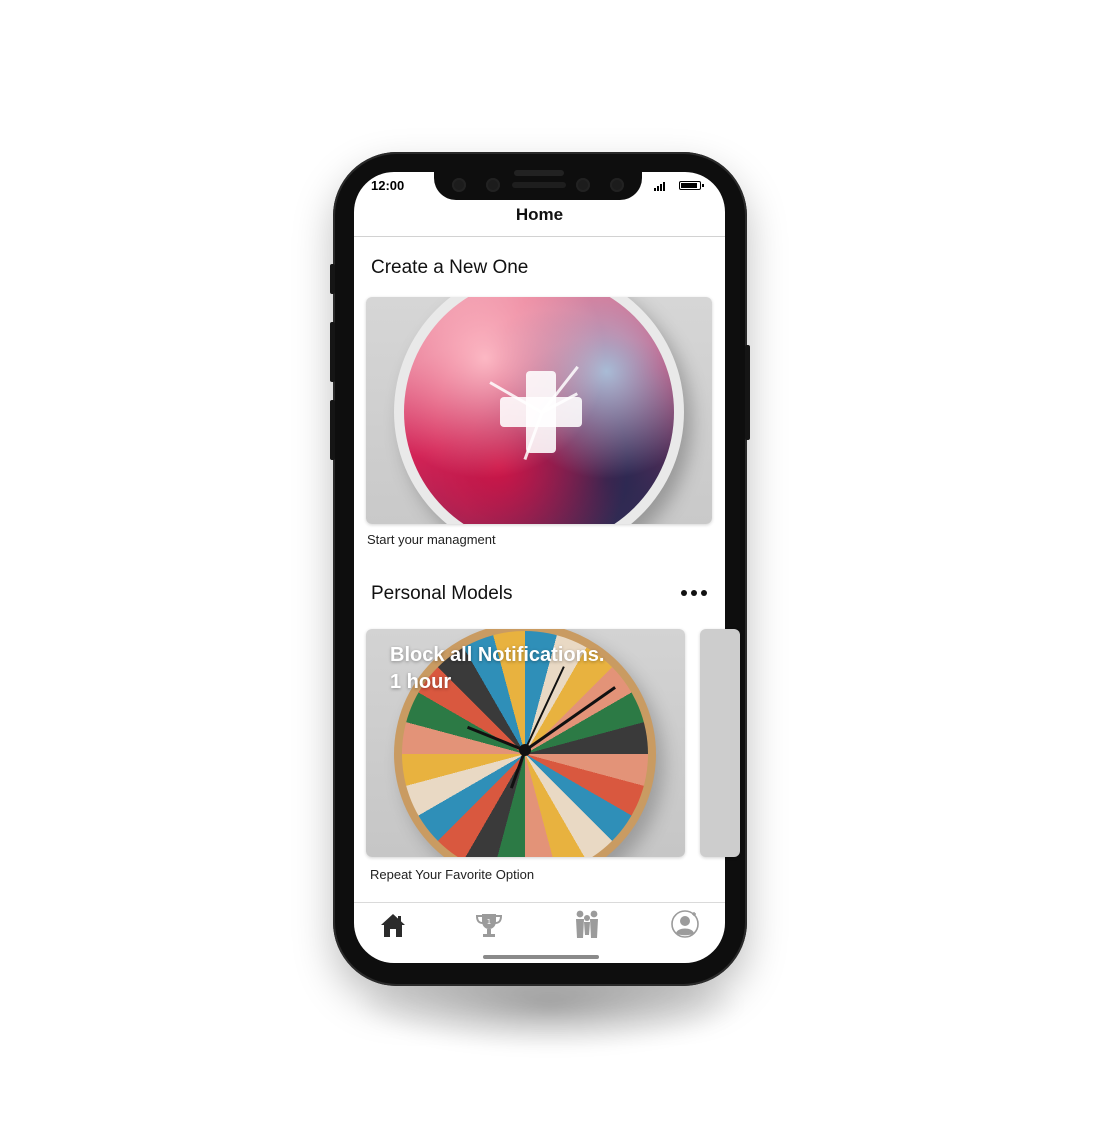  Describe the element at coordinates (452, 874) in the screenshot. I see `personal-card-caption: Repeat Your Favorite Option` at that location.